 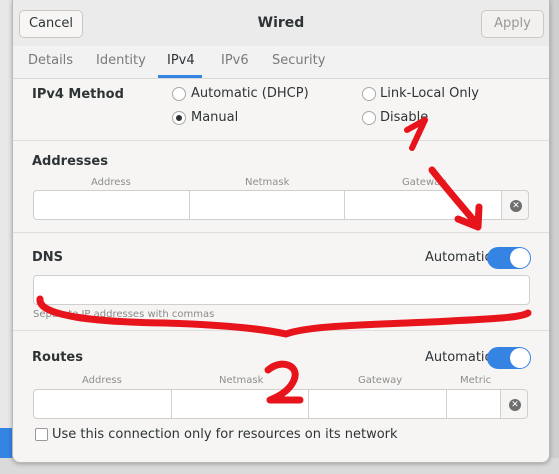 I want to click on radio-link-local-only-label: Link-Local Only, so click(x=429, y=93).